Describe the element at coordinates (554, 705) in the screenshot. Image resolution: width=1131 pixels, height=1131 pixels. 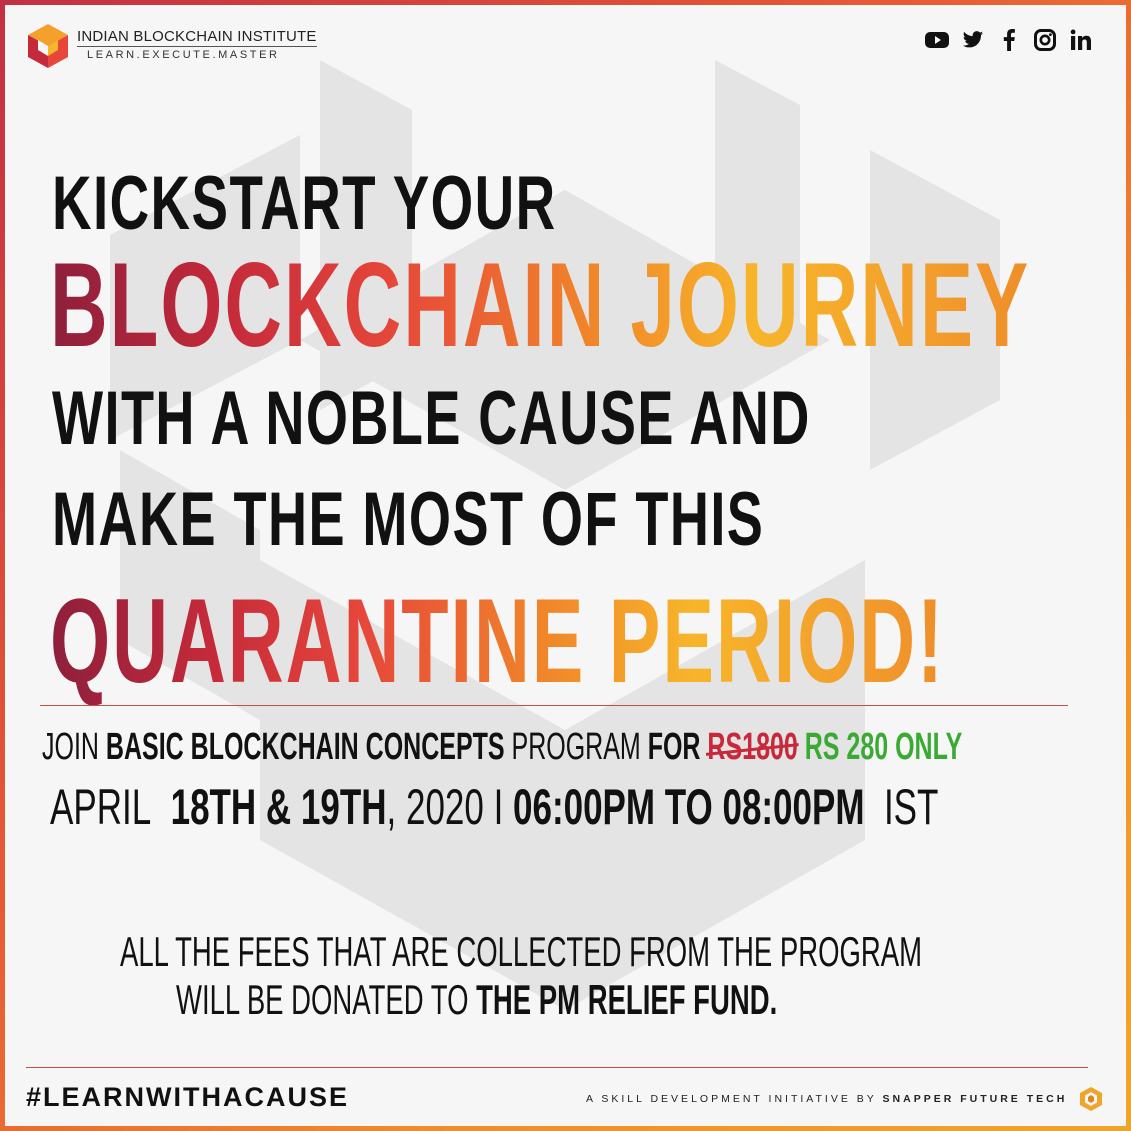
I see `divider-top` at that location.